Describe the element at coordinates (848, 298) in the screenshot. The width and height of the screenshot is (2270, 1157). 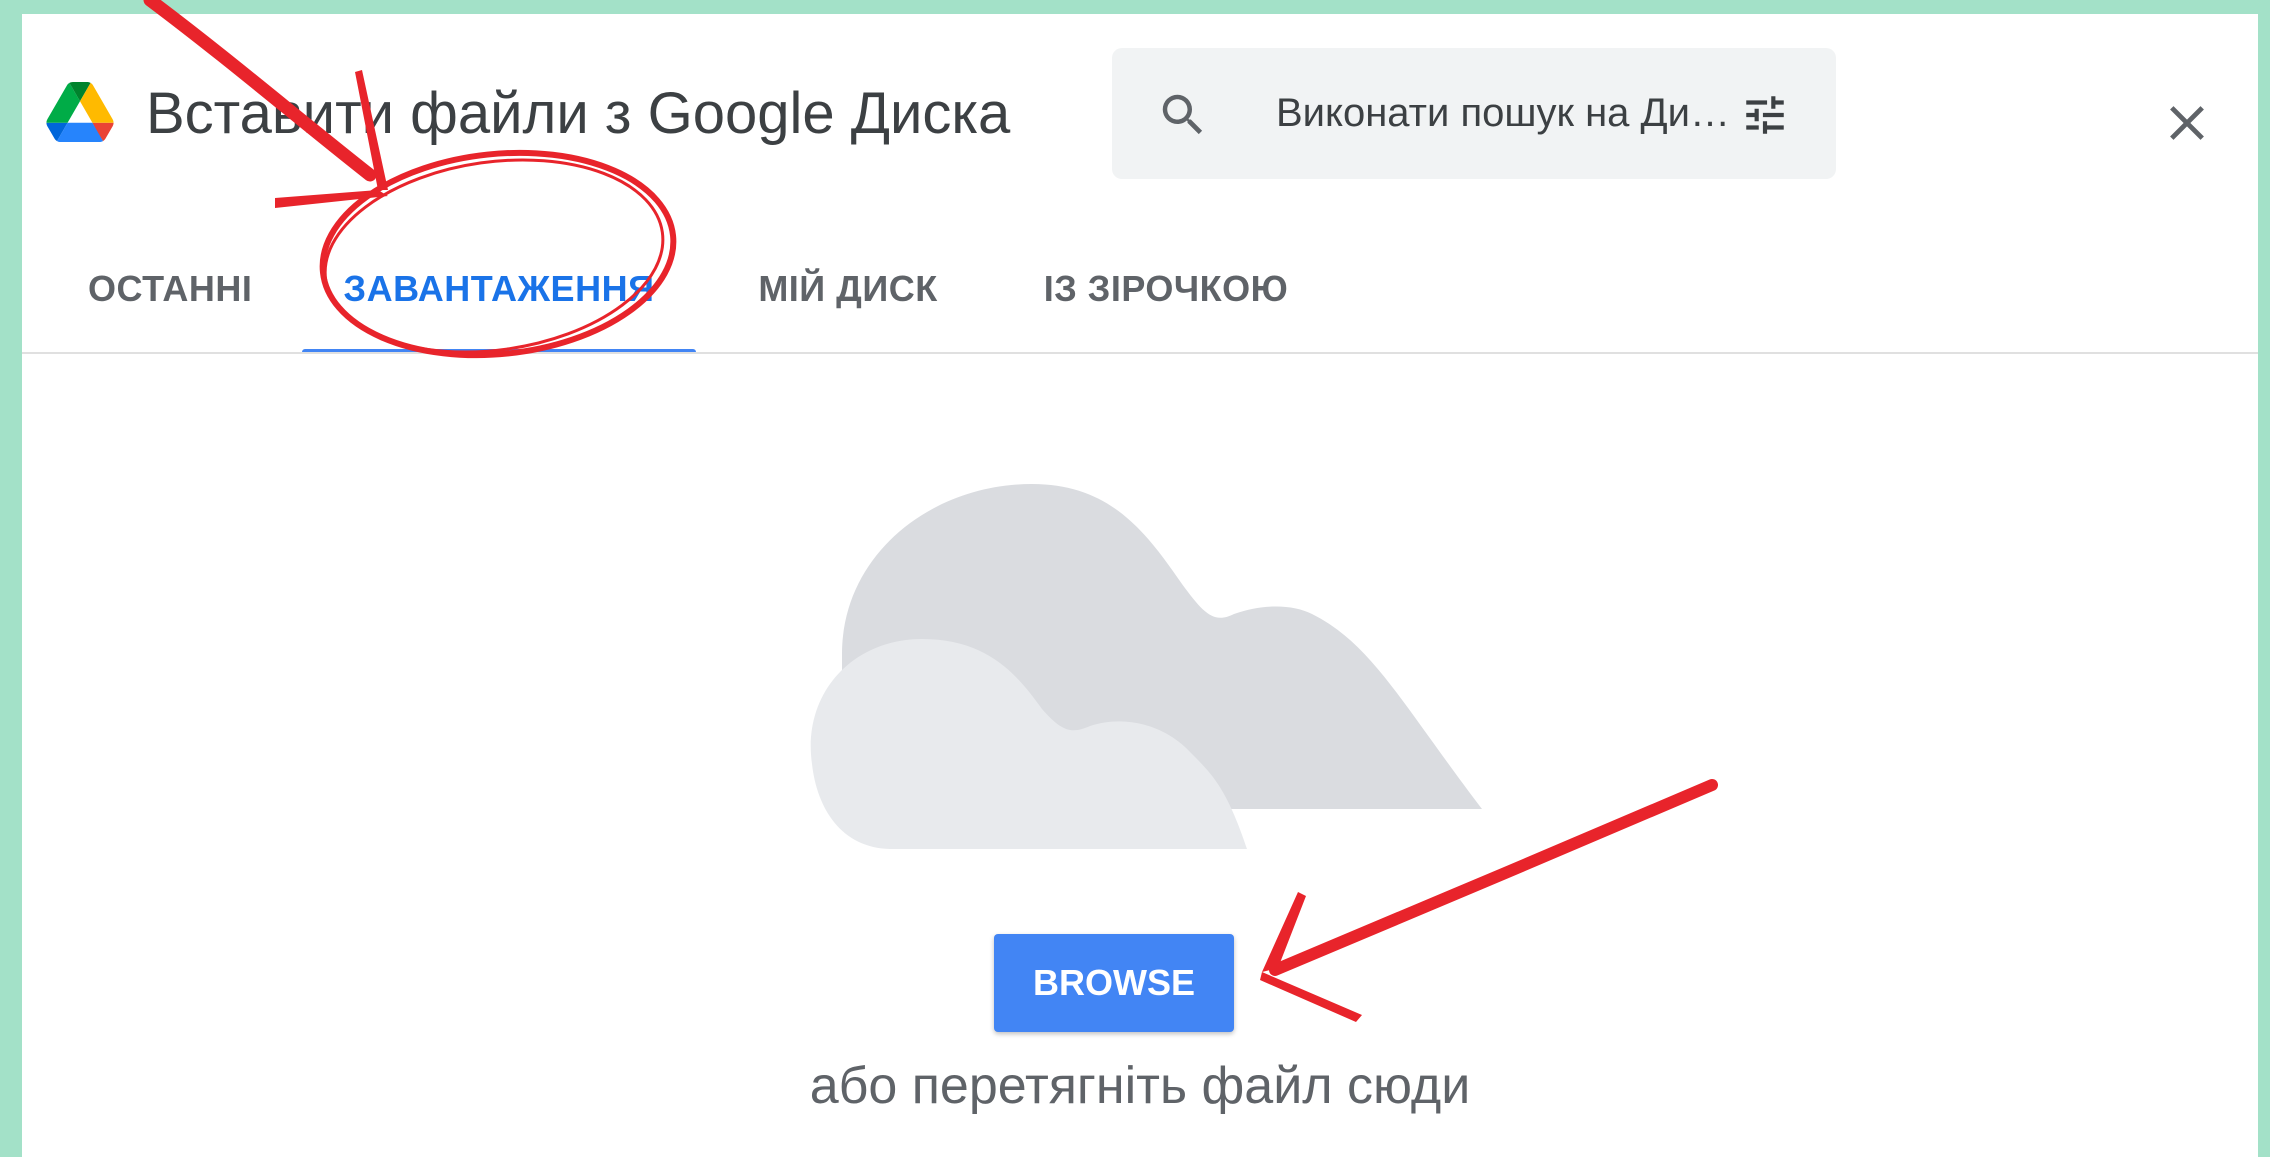
I see `tab-my-drive: МІЙ ДИСК` at that location.